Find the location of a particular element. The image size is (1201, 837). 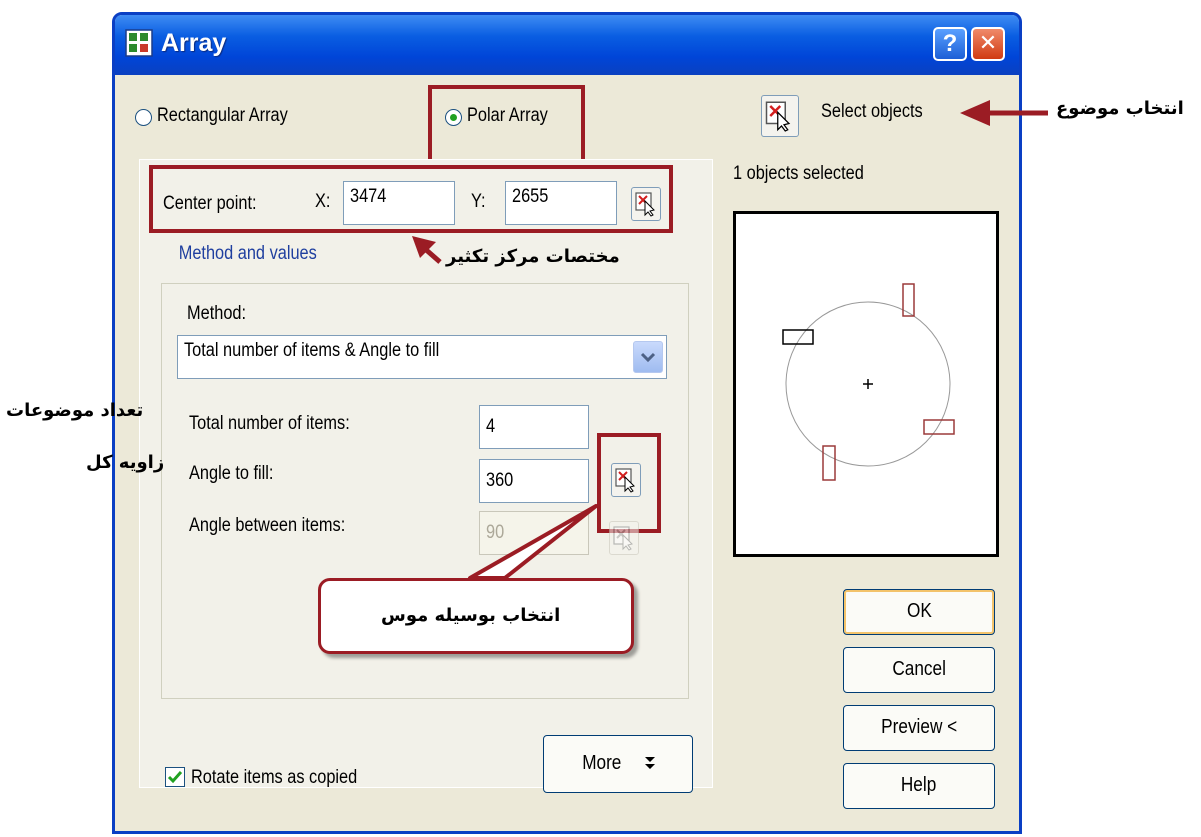

annotation-mouse-select: انتخاب بوسیله موس is located at coordinates (471, 615).